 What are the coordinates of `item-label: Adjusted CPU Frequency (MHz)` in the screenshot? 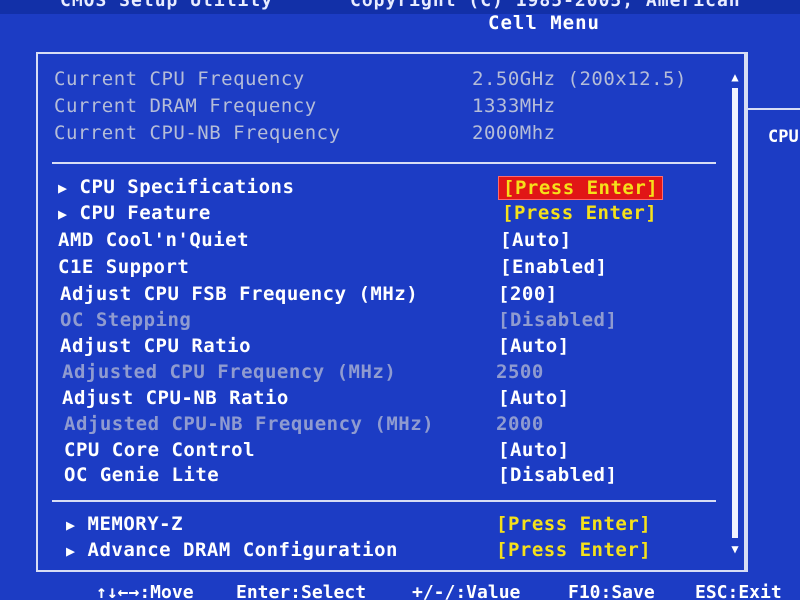 It's located at (229, 372).